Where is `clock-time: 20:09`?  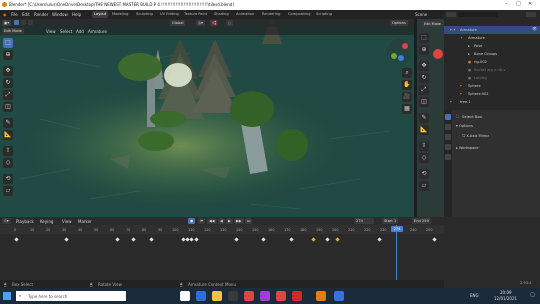 clock-time: 20:09 is located at coordinates (506, 292).